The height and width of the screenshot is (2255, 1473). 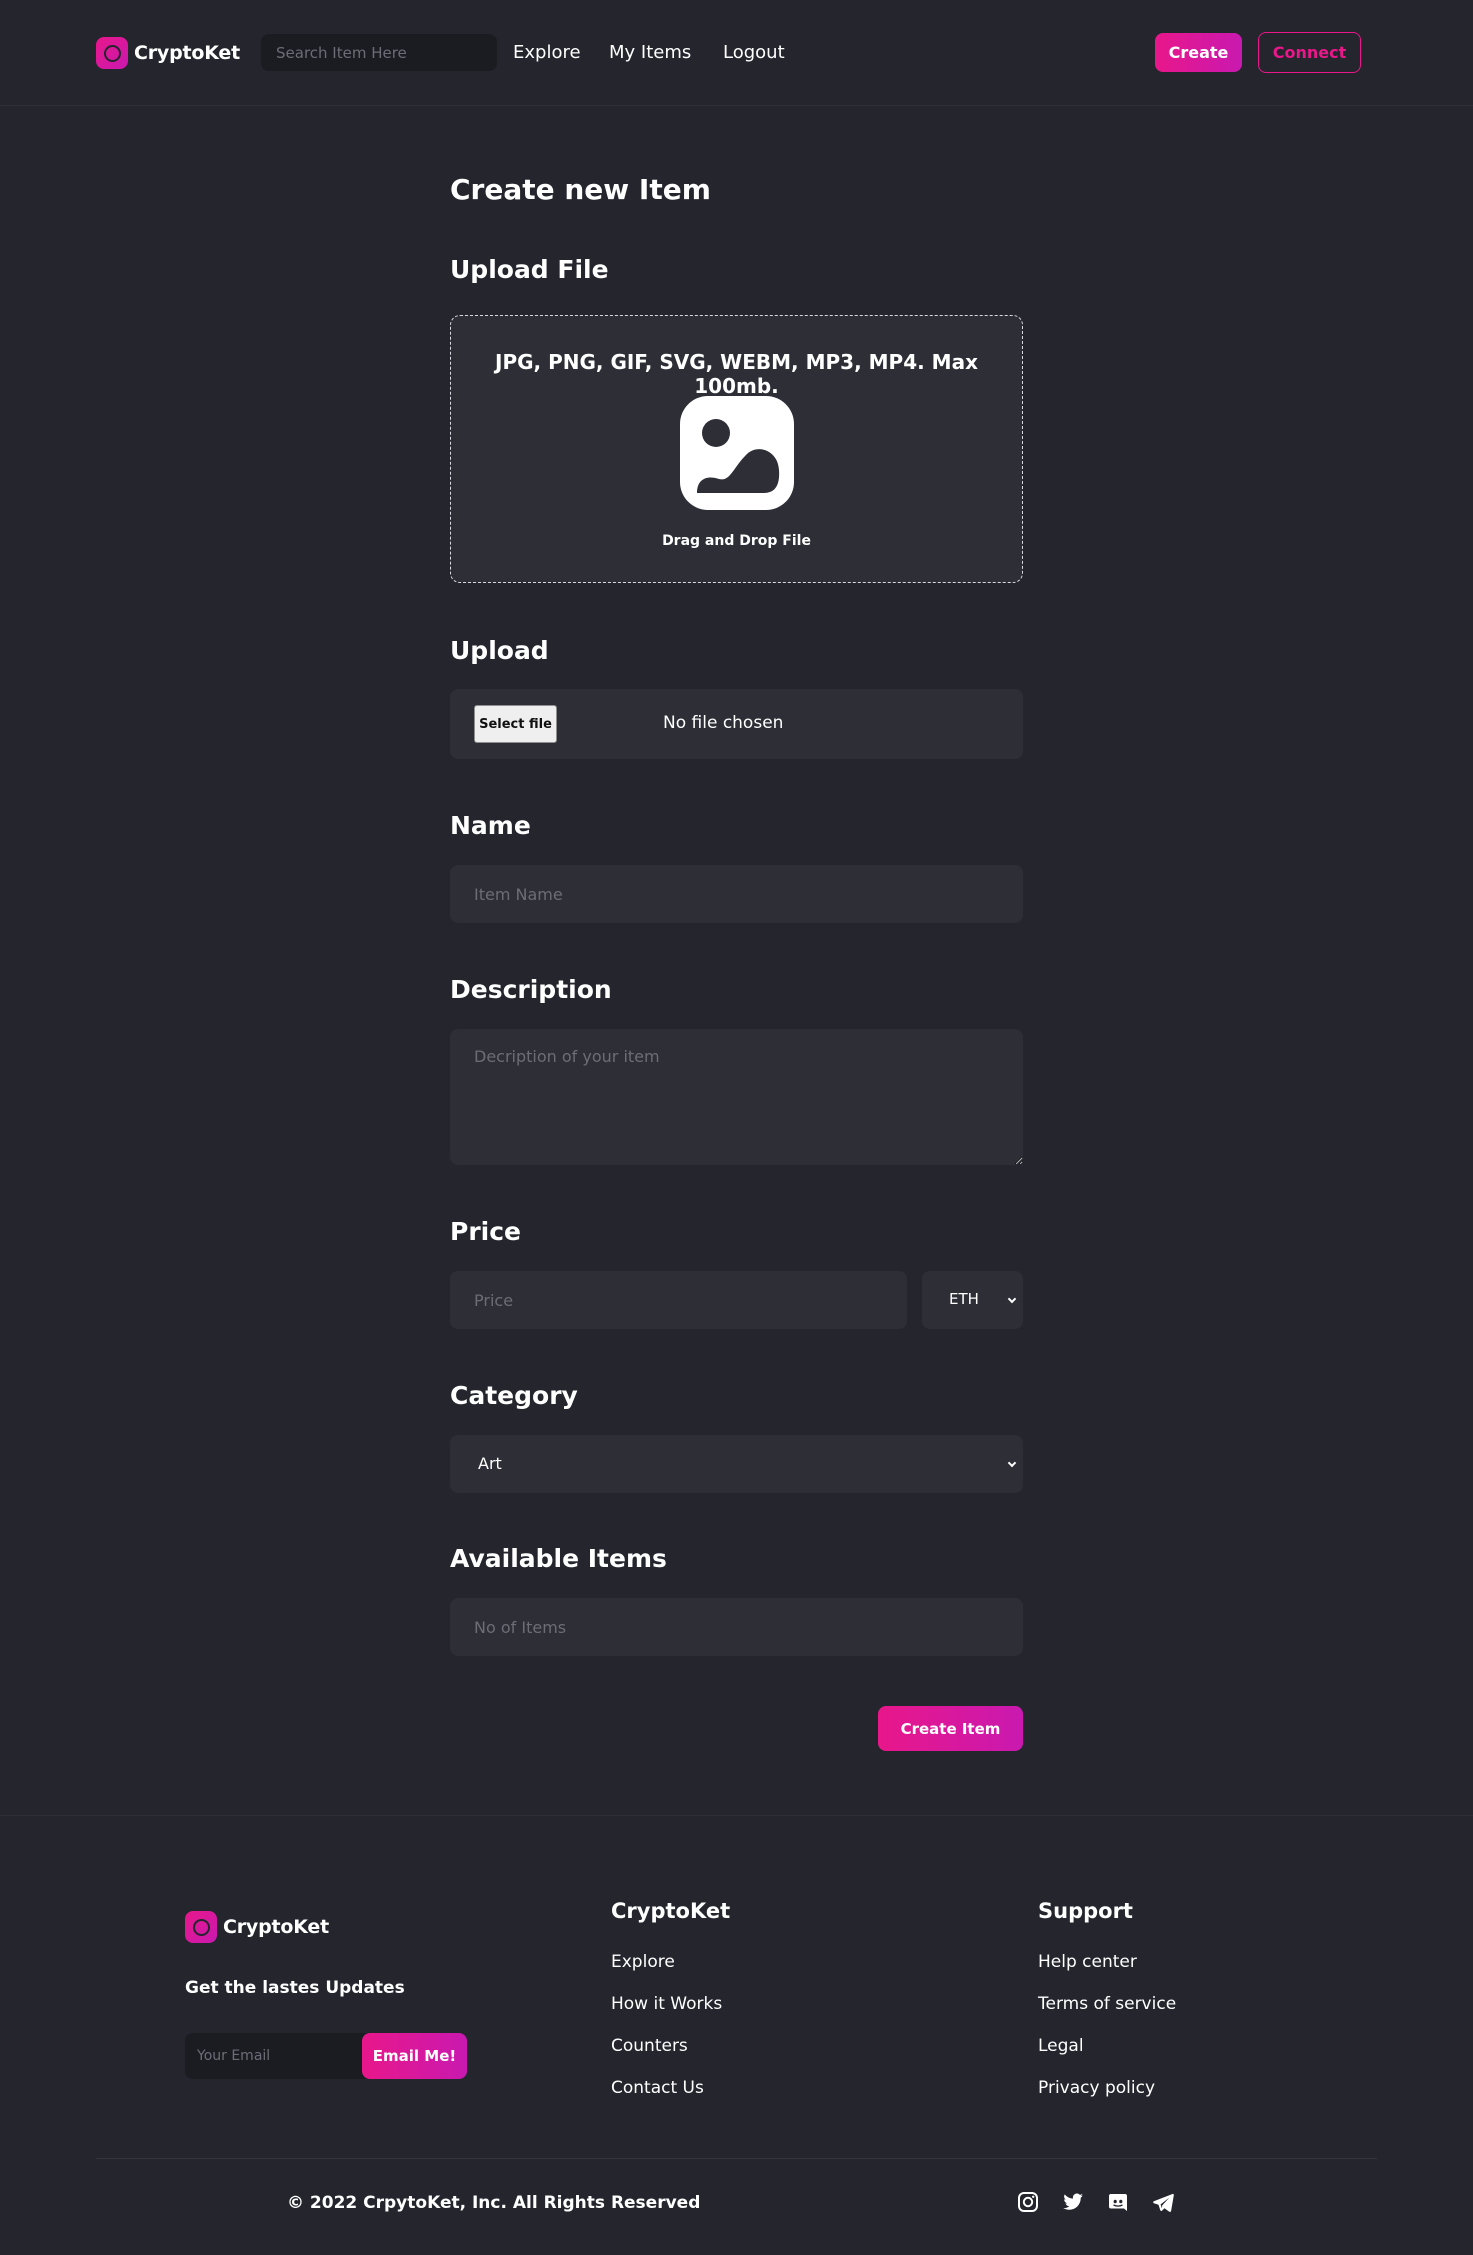 I want to click on bottom-divider, so click(x=736, y=2158).